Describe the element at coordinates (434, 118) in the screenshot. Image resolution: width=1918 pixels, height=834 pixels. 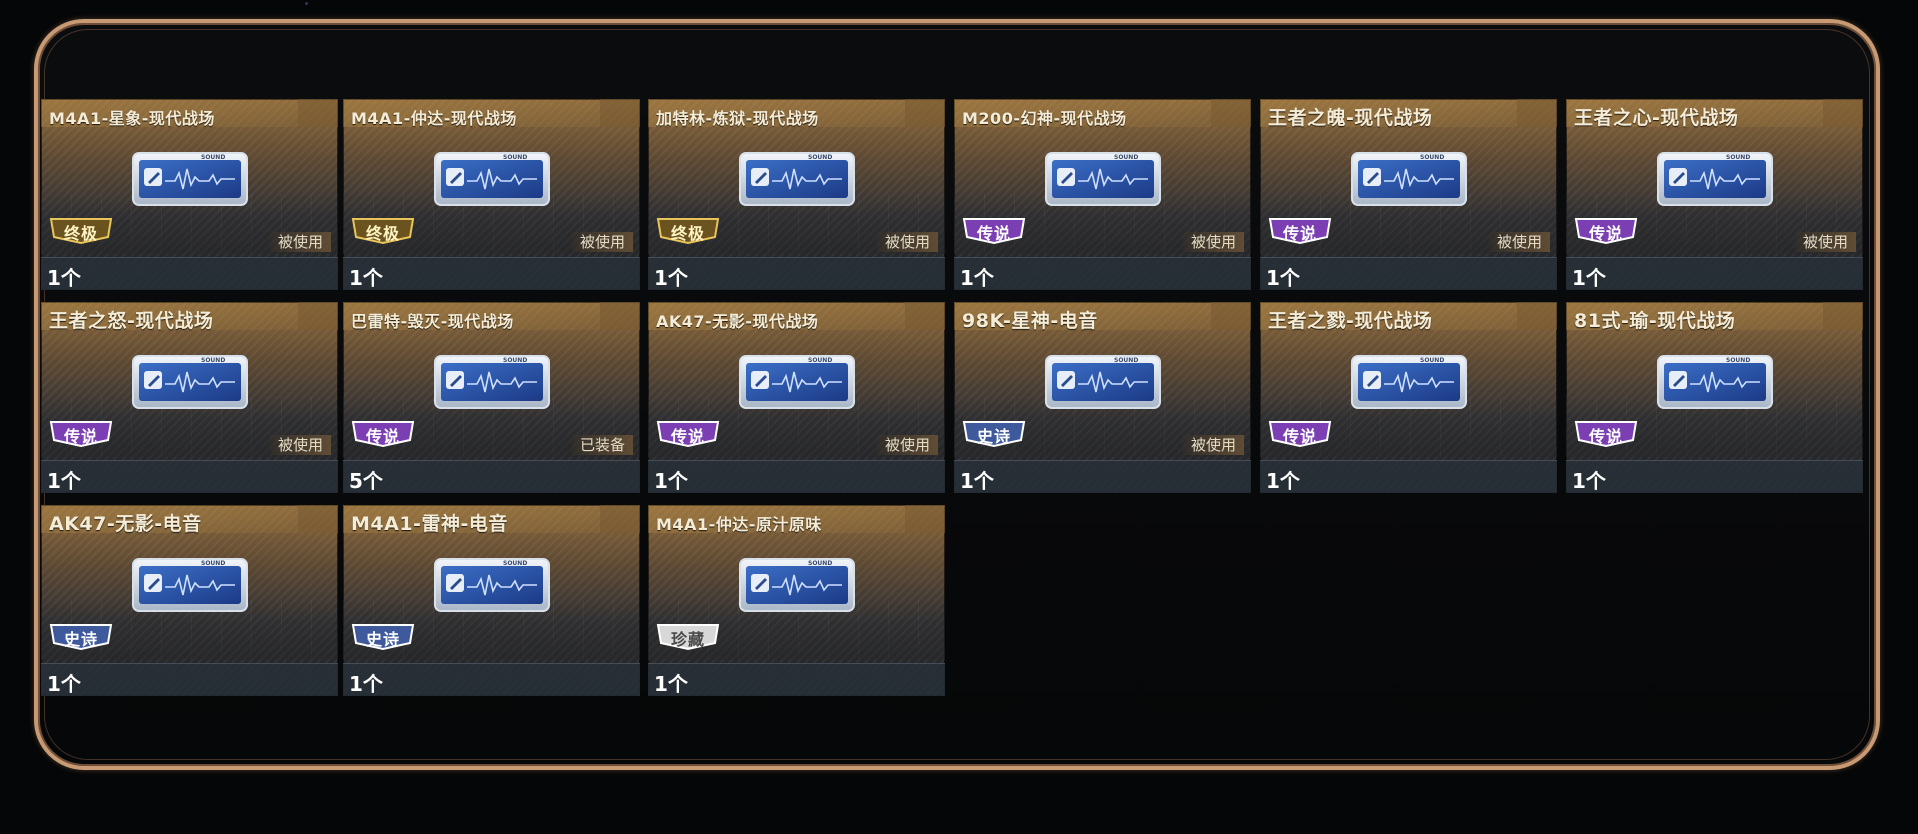
I see `item-name: M4A1-仲达-现代战场` at that location.